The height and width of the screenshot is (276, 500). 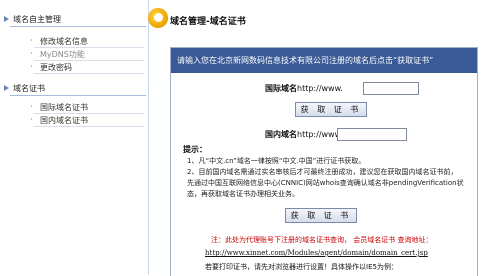 I want to click on sidebar-divider, so click(x=148, y=137).